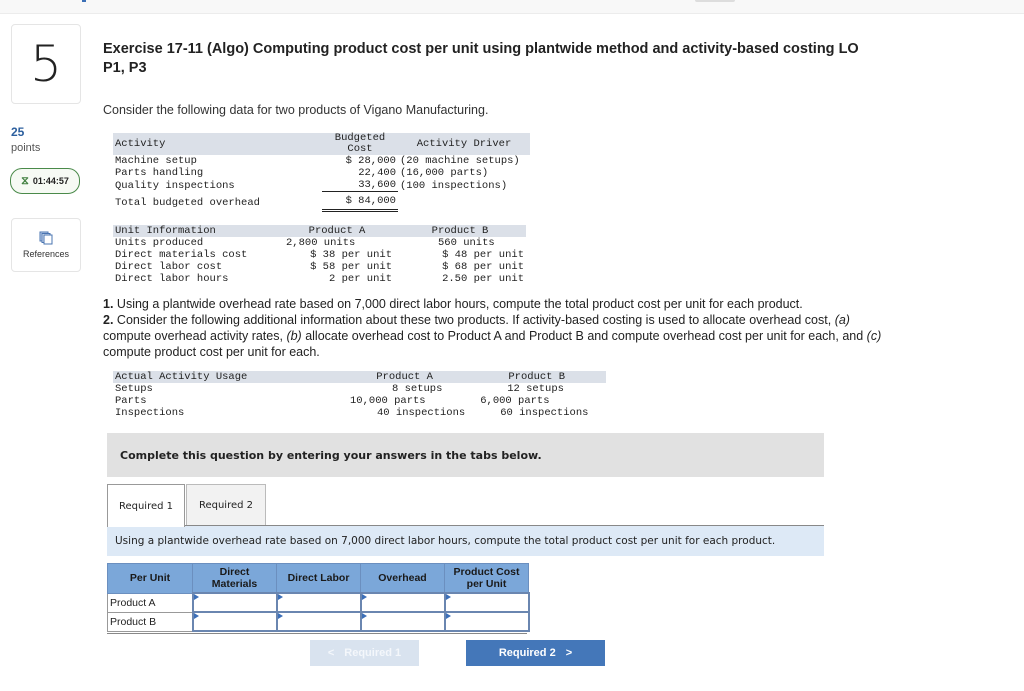 The height and width of the screenshot is (691, 1024). Describe the element at coordinates (360, 144) in the screenshot. I see `header-budgeted-cost: Budgeted Cost` at that location.